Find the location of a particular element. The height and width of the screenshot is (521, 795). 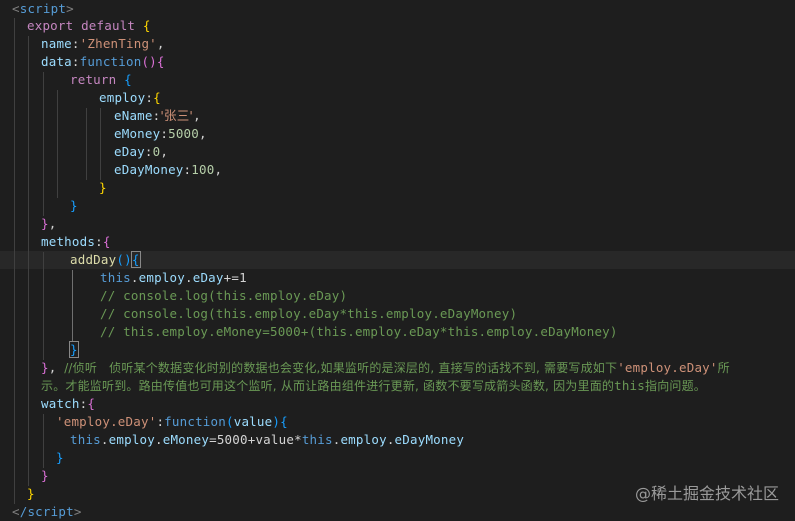

edaymoney-key: eDayMoney is located at coordinates (149, 169).